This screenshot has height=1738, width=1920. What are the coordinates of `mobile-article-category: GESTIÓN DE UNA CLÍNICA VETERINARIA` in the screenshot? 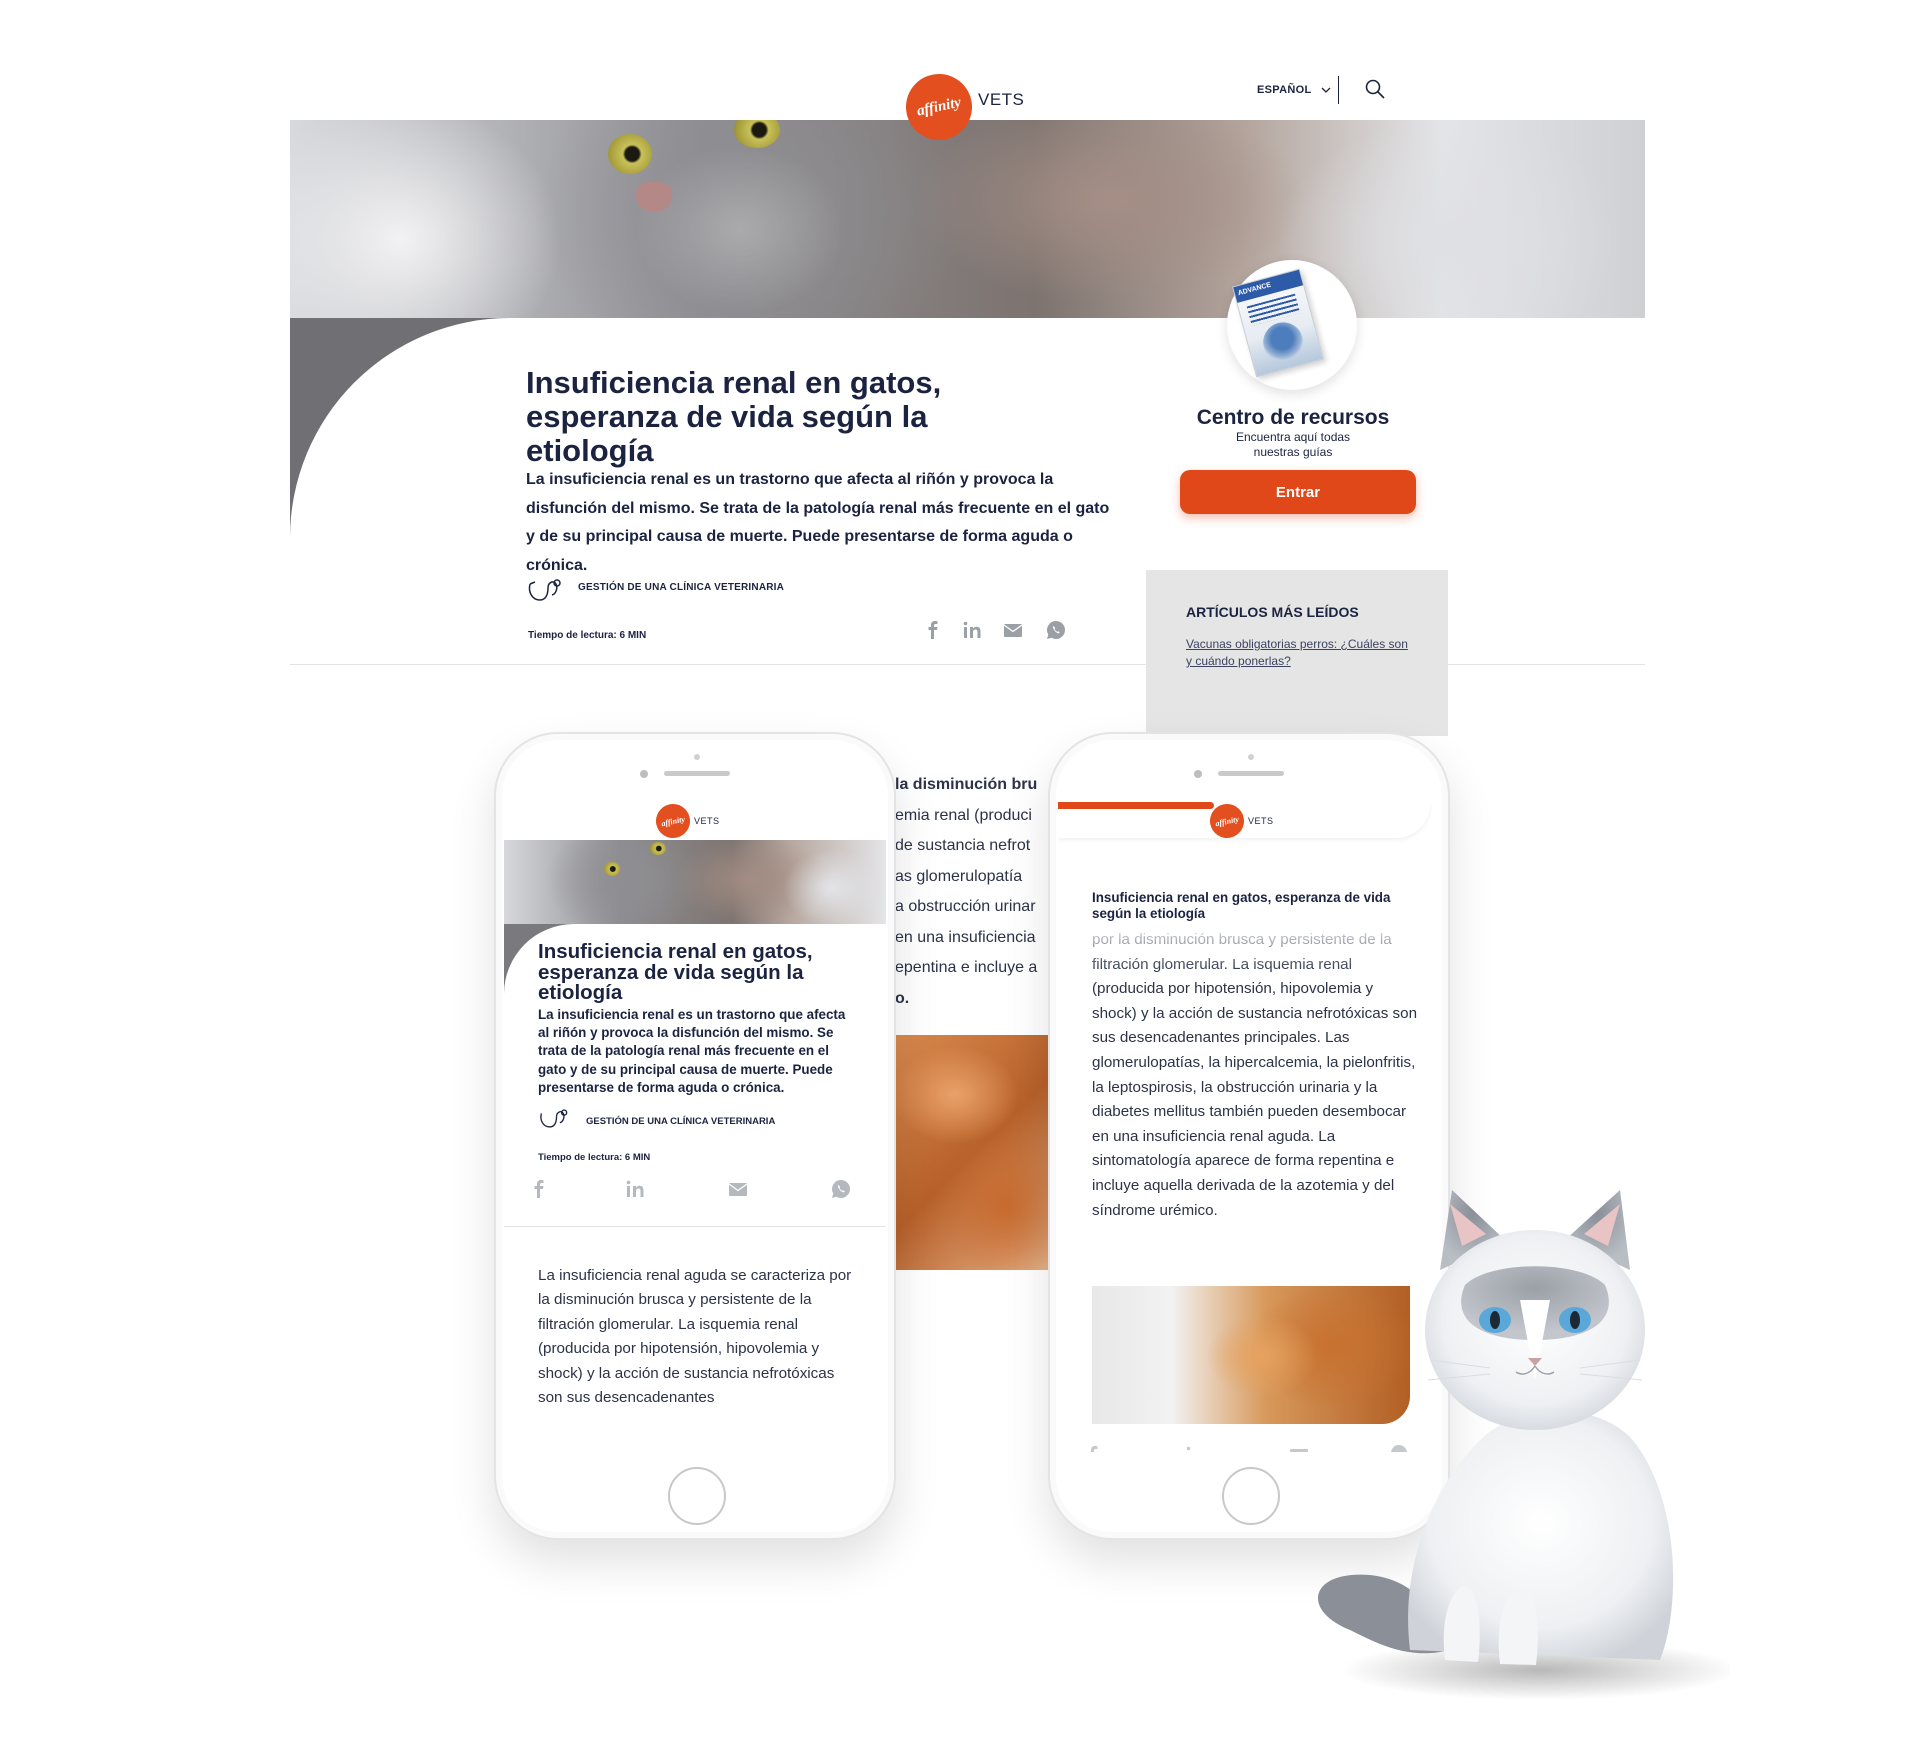 It's located at (680, 1121).